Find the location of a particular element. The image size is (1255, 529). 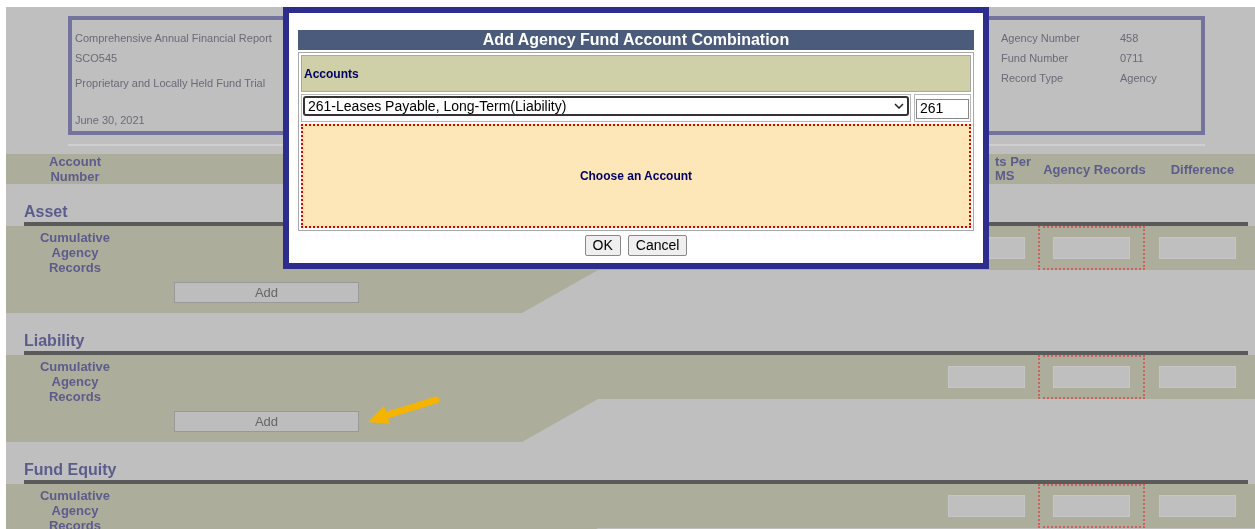

accounts-header: Accounts is located at coordinates (636, 73).